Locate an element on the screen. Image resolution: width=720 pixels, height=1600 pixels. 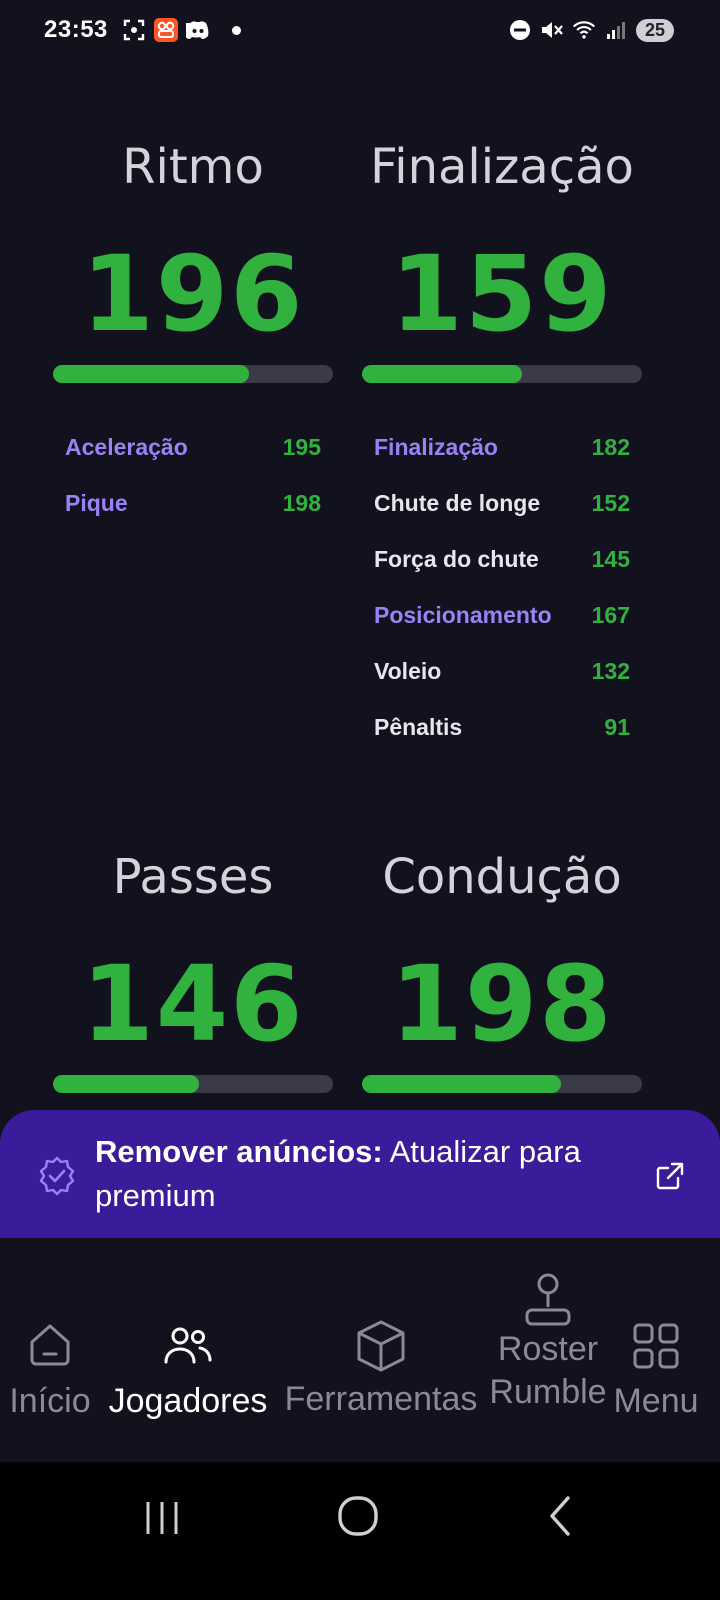
system-icons: 25 is located at coordinates (591, 30).